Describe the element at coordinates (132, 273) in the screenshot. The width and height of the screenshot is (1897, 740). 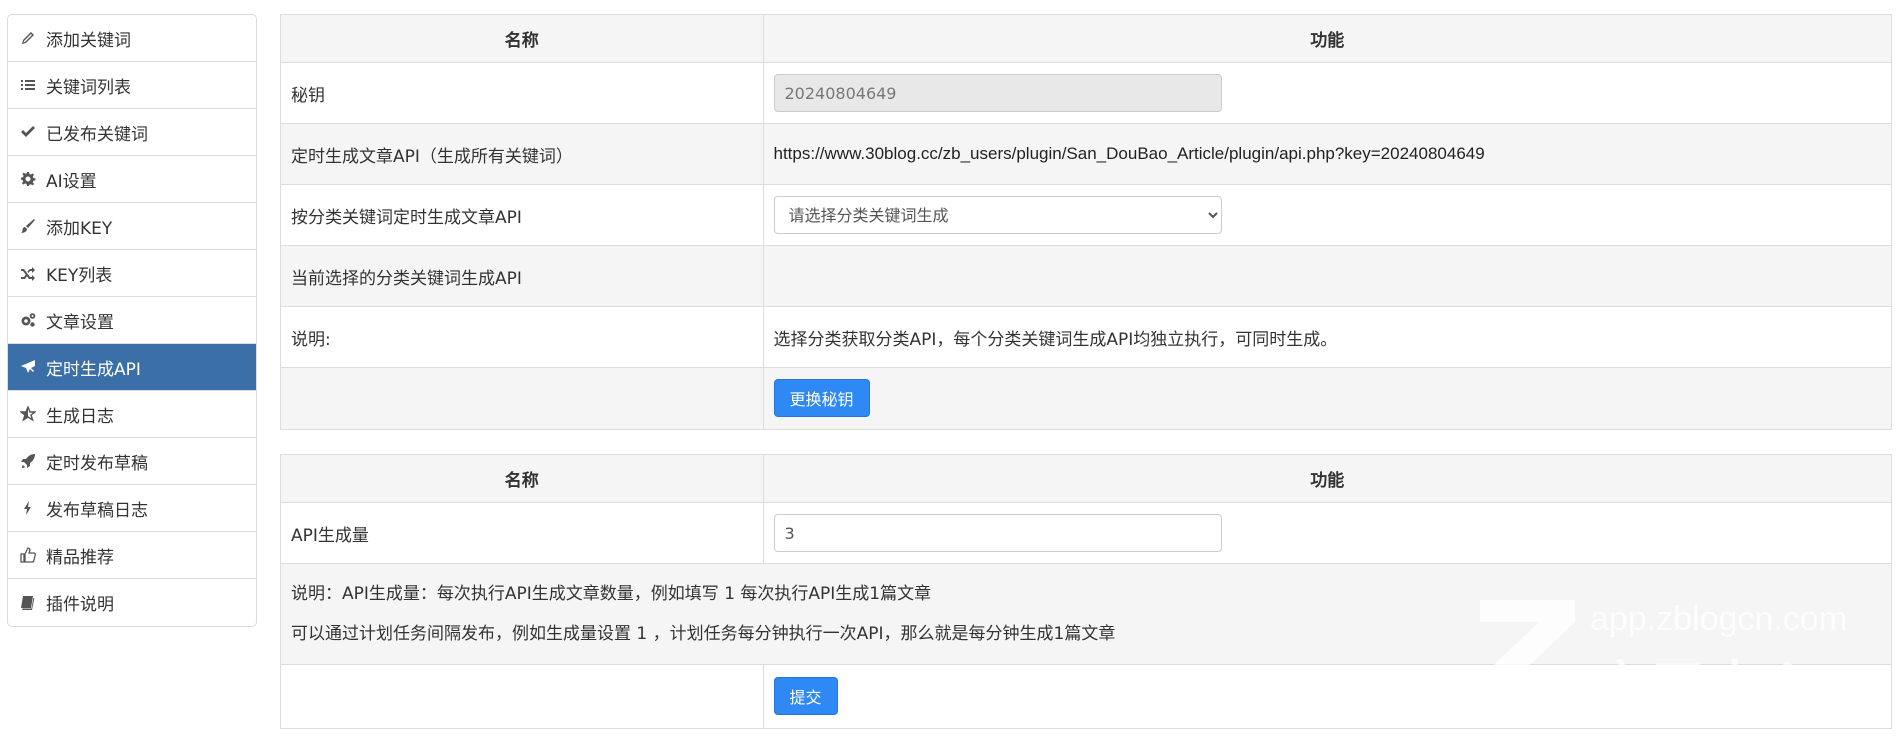
I see `sidebar-item-key-list: KEY列表` at that location.